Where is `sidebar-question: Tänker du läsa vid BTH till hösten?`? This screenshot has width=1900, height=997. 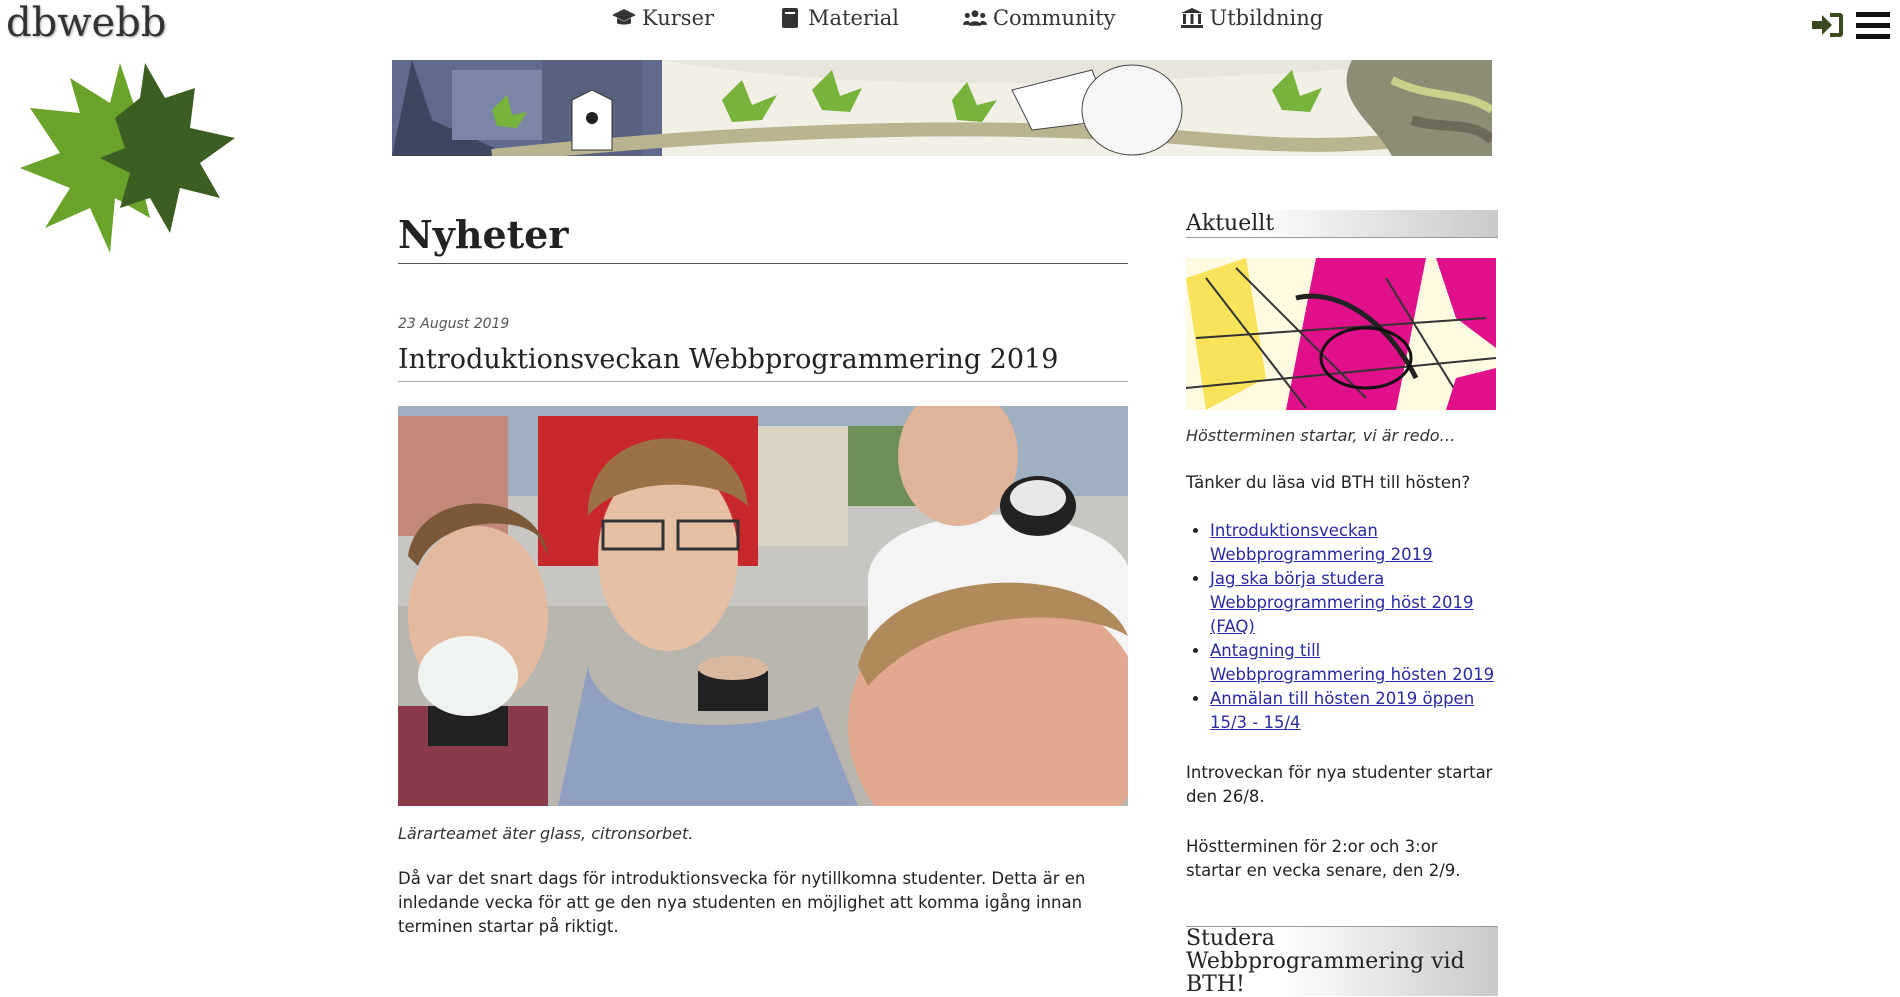 sidebar-question: Tänker du läsa vid BTH till hösten? is located at coordinates (1328, 482).